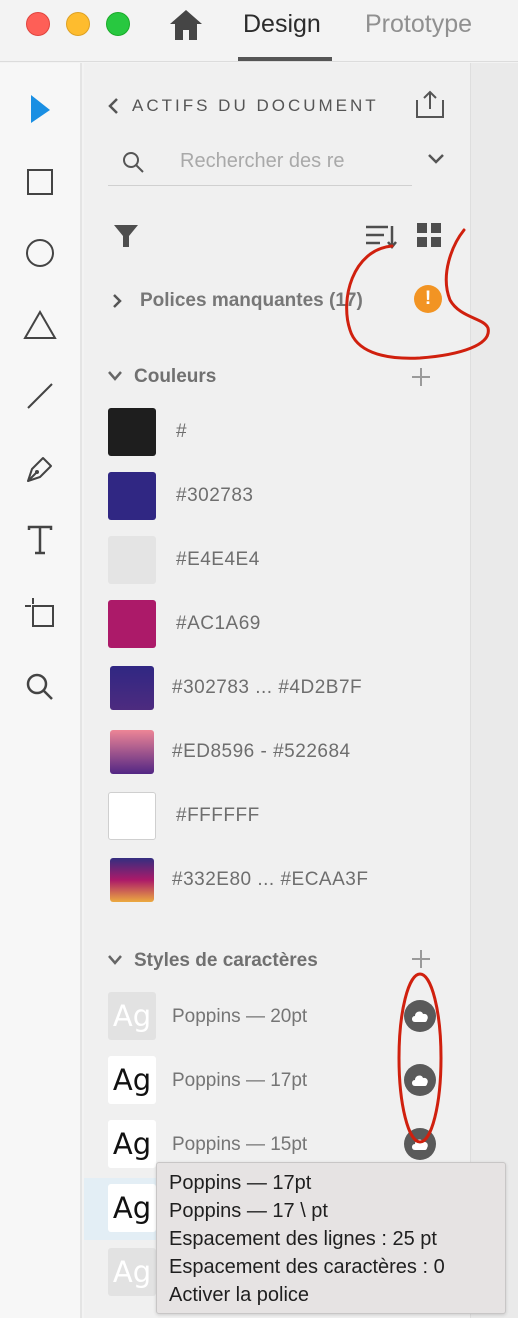 Image resolution: width=518 pixels, height=1318 pixels. I want to click on ellipse-icon, so click(40, 253).